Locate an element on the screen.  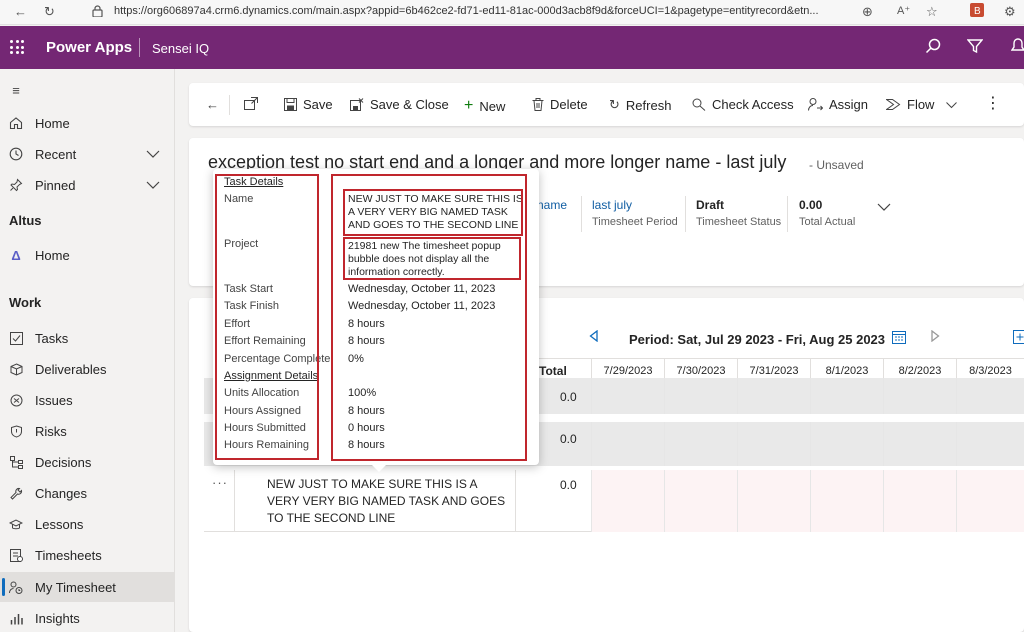
sidebar-item-pinned: Pinned is located at coordinates (87, 185).